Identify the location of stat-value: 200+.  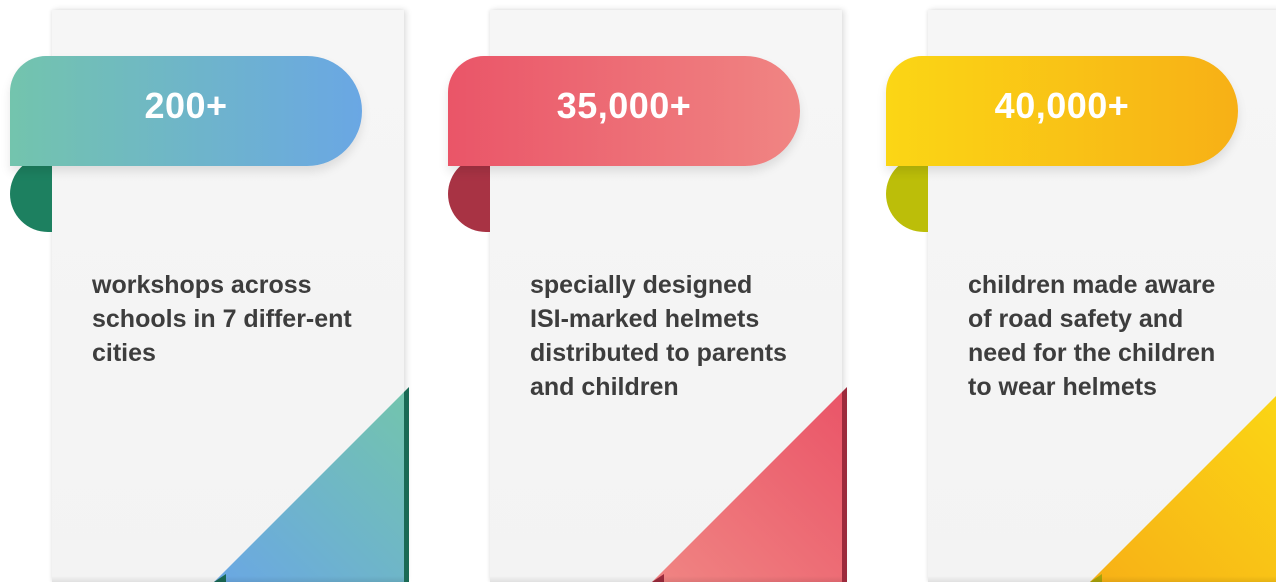
(186, 105).